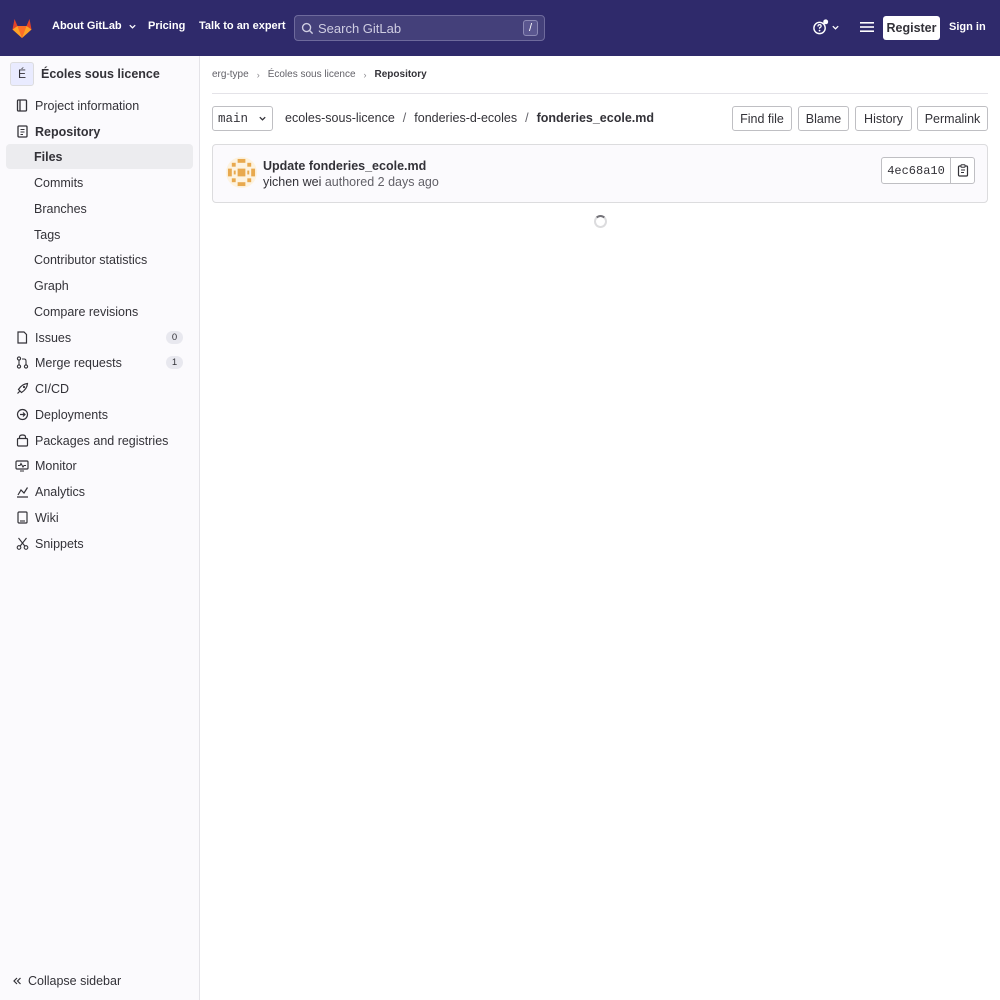  What do you see at coordinates (99, 182) in the screenshot?
I see `sidebar-item-commits: Commits` at bounding box center [99, 182].